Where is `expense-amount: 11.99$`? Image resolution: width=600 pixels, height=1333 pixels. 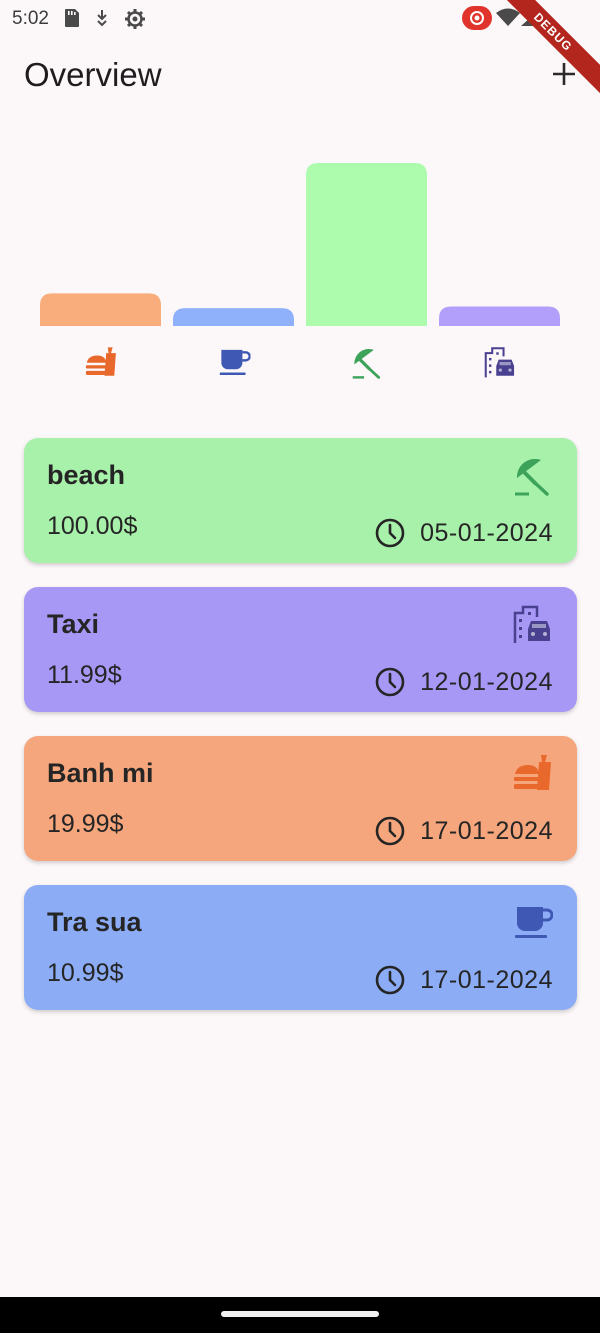
expense-amount: 11.99$ is located at coordinates (84, 675).